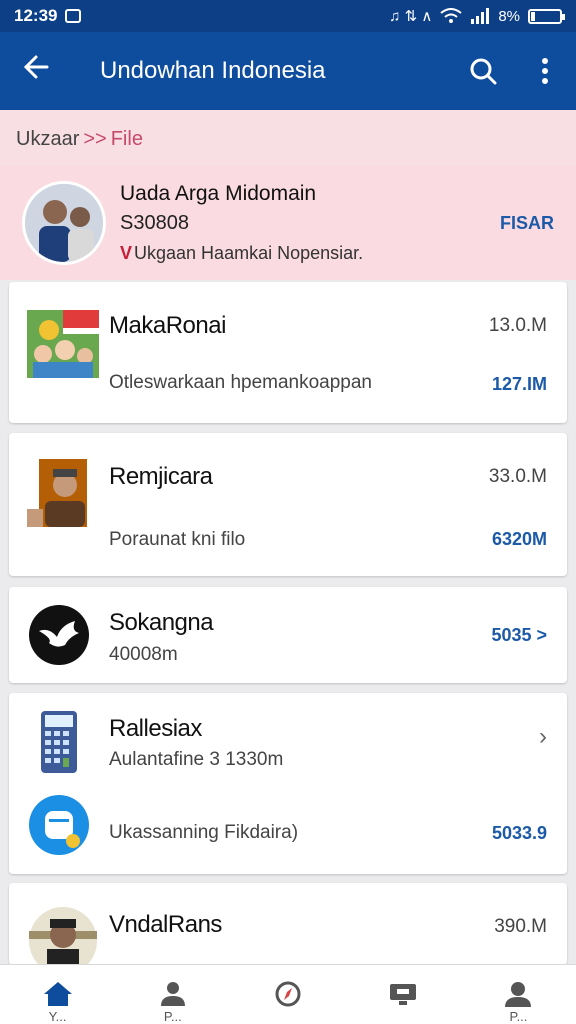 This screenshot has width=576, height=1024. Describe the element at coordinates (47, 139) in the screenshot. I see `breadcrumb-parent: Ukzaar` at that location.